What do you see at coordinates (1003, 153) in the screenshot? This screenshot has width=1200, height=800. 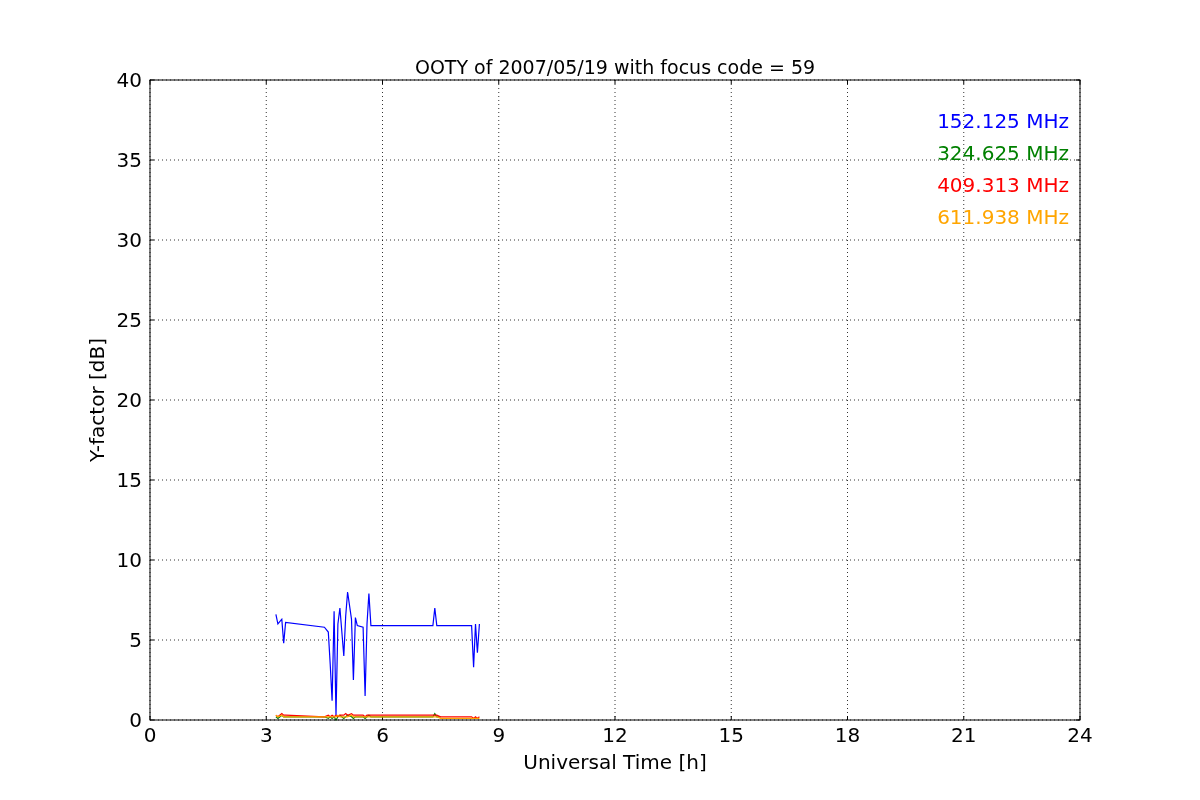 I see `legend-label: 324.625 MHz` at bounding box center [1003, 153].